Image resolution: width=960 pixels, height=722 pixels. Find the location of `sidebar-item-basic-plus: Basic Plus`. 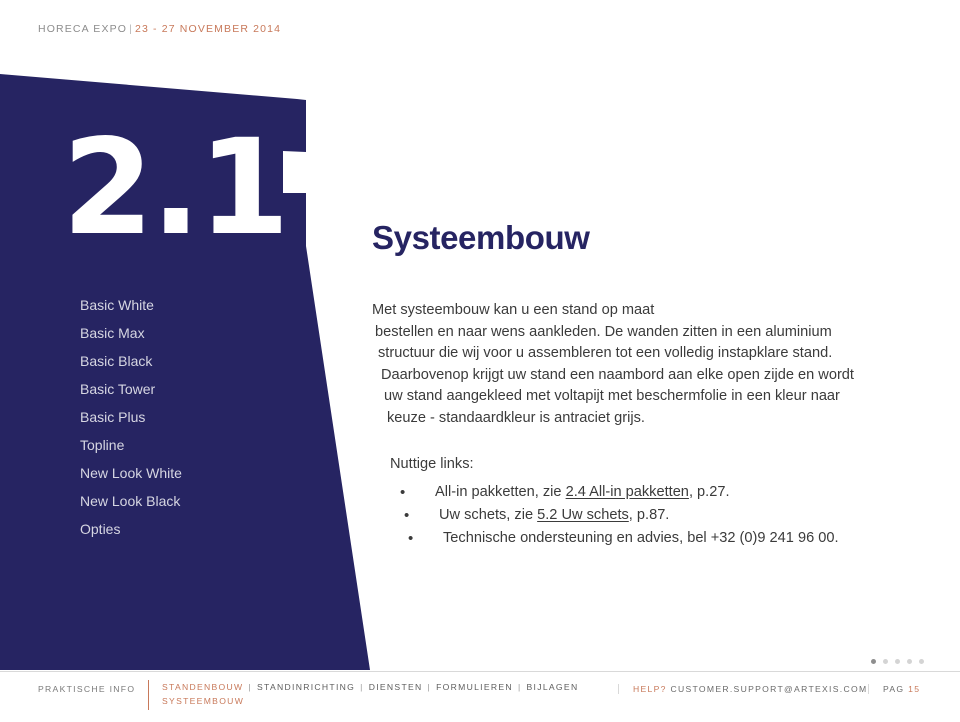

sidebar-item-basic-plus: Basic Plus is located at coordinates (195, 417).